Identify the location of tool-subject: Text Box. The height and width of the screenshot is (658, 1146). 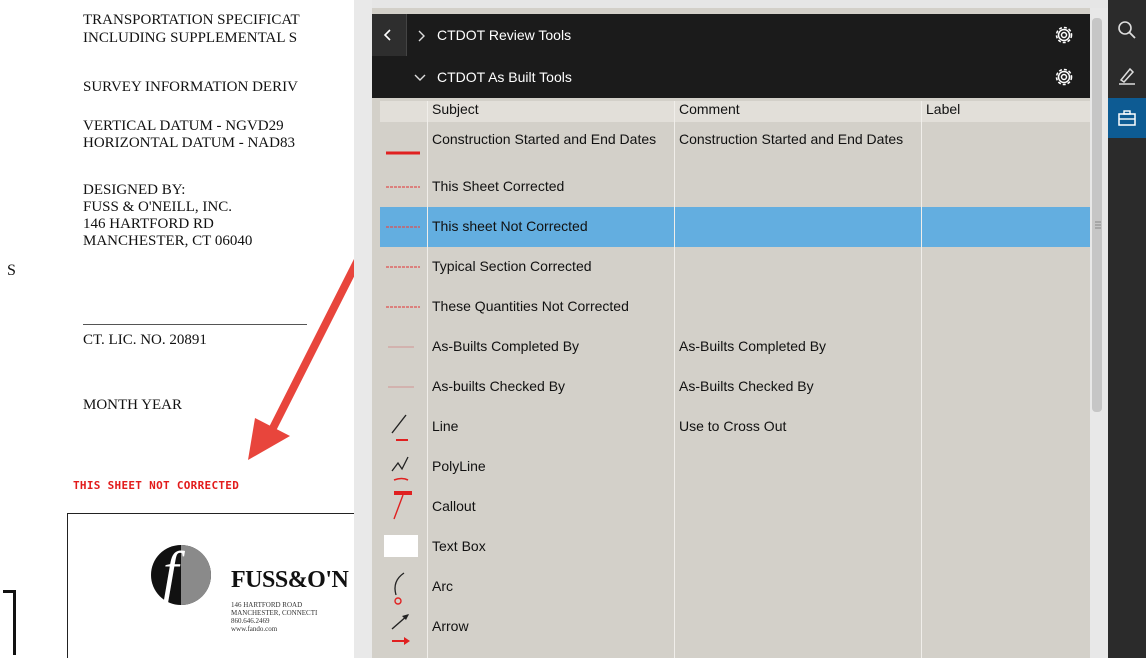
(459, 546).